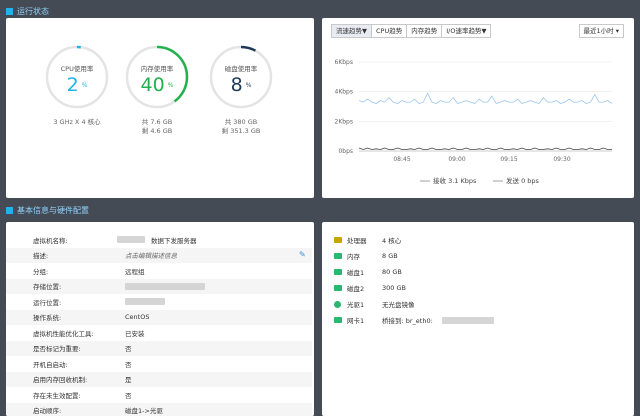 The width and height of the screenshot is (640, 416). What do you see at coordinates (241, 85) in the screenshot?
I see `gauge-value: 8%` at bounding box center [241, 85].